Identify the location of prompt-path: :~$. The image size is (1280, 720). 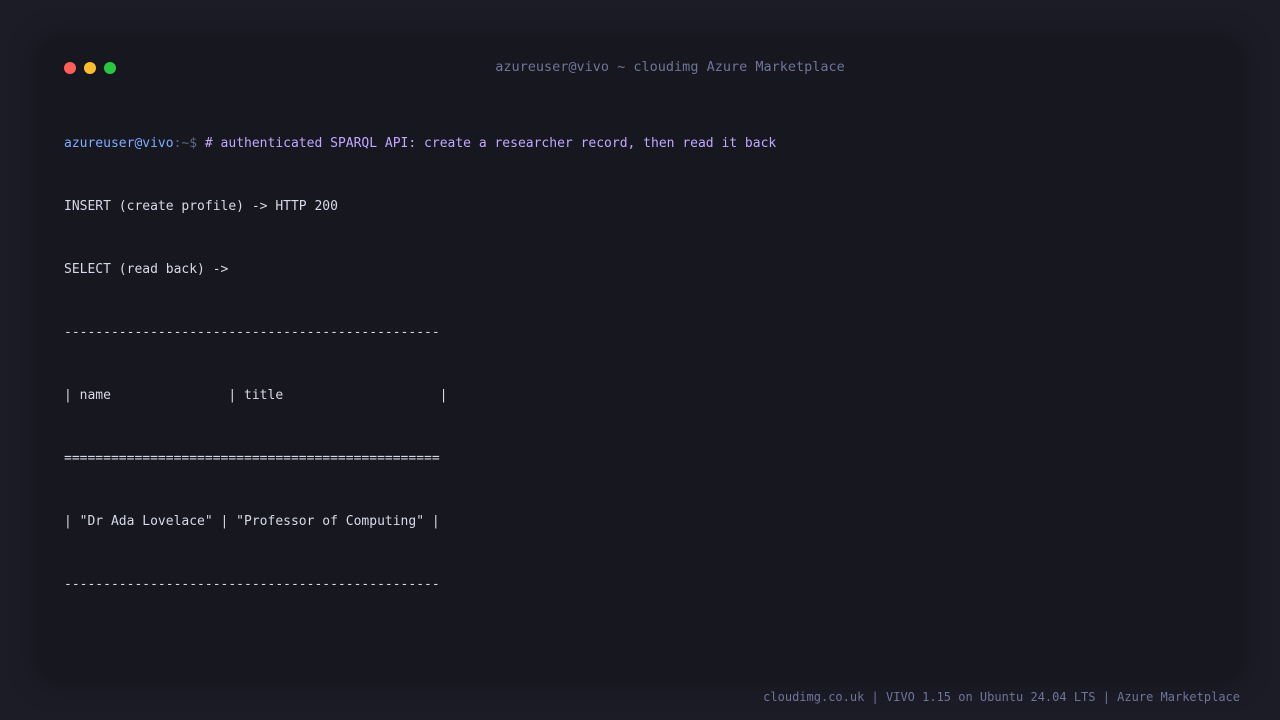
(189, 143).